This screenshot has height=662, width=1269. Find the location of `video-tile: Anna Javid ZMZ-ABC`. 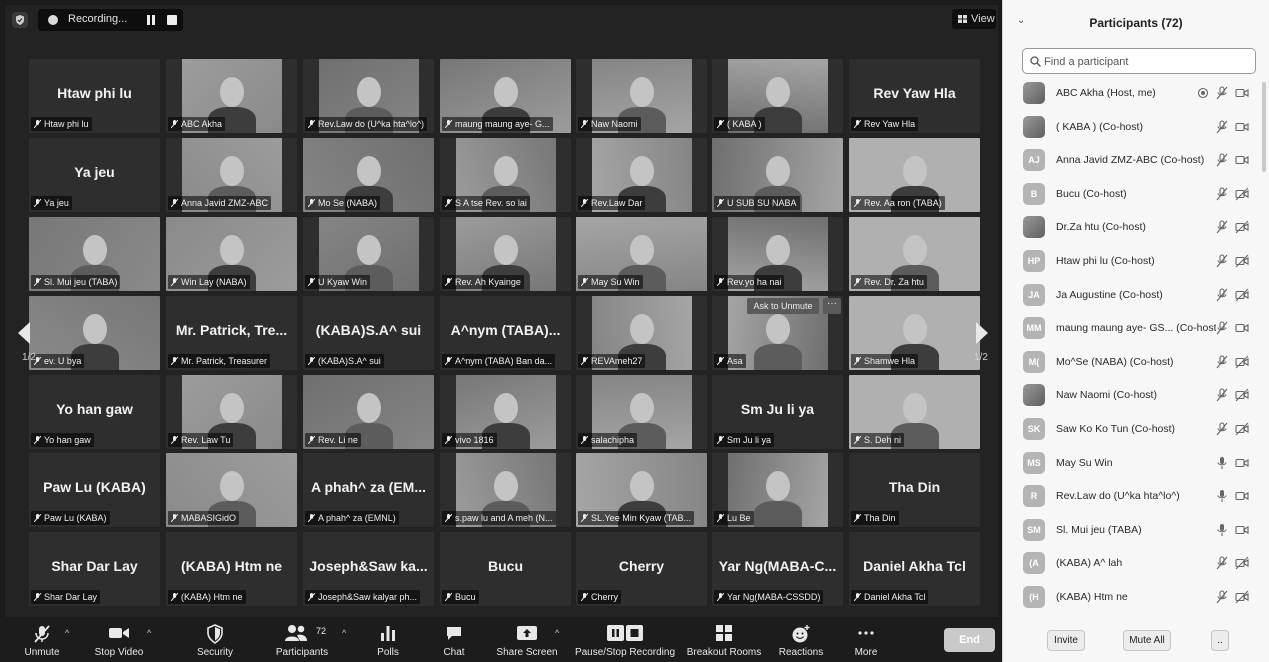

video-tile: Anna Javid ZMZ-ABC is located at coordinates (231, 175).